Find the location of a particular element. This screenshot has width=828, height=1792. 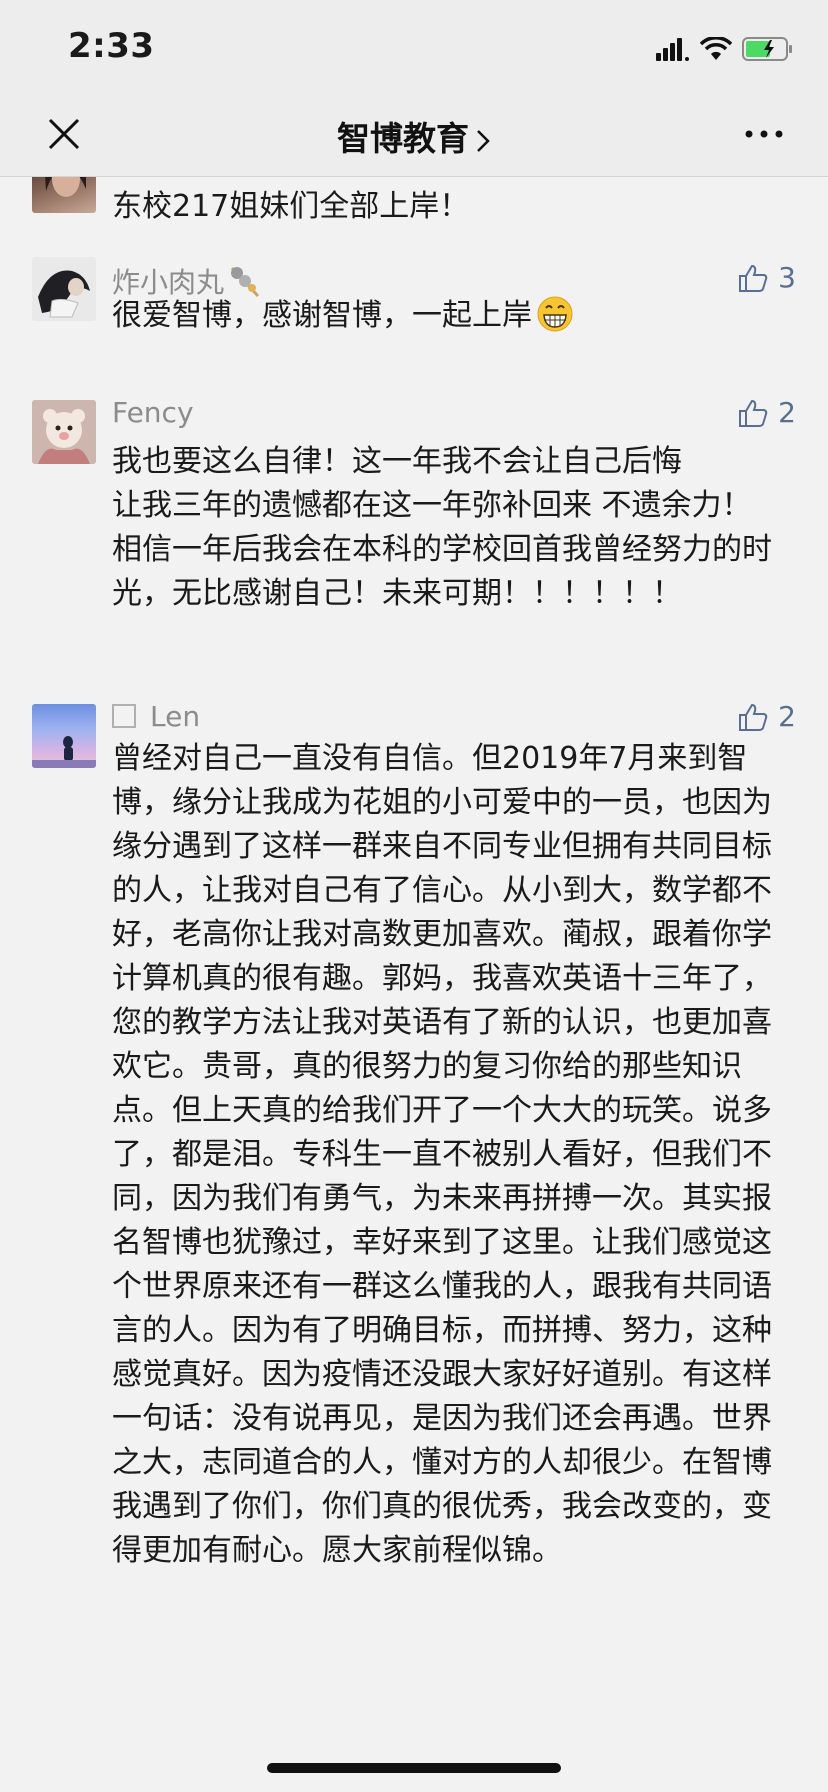

comment-text: 东校217姐妹们全部上岸！ is located at coordinates (291, 206).